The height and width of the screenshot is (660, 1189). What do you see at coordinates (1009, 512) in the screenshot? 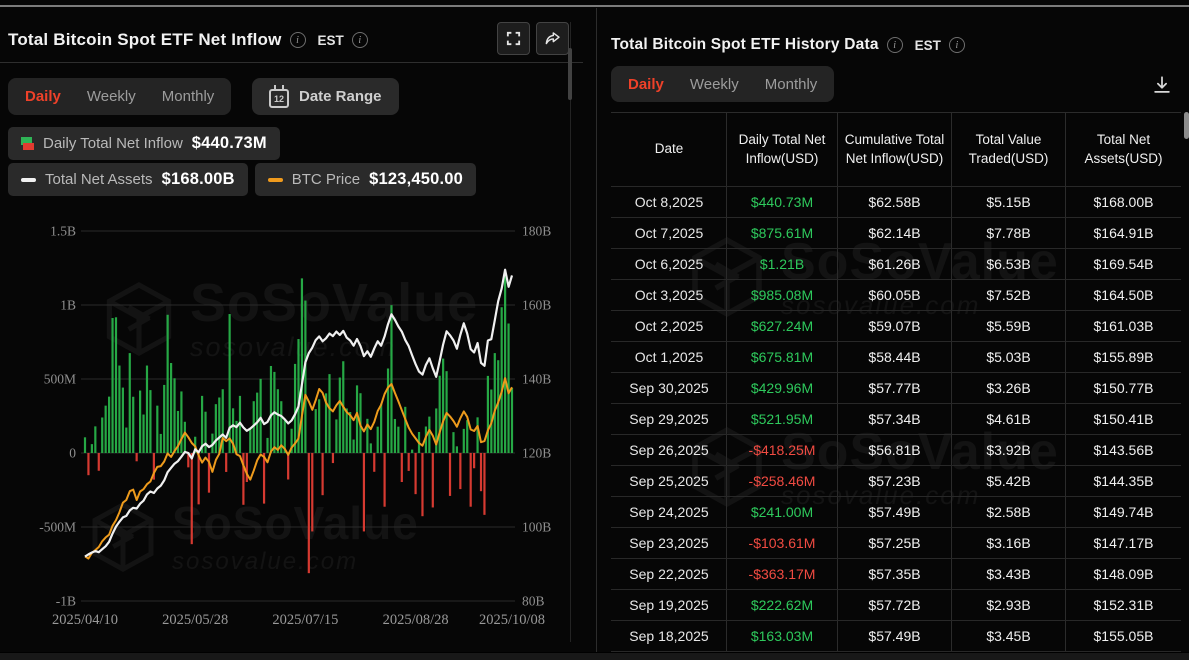
I see `table-cell: $2.58B` at bounding box center [1009, 512].